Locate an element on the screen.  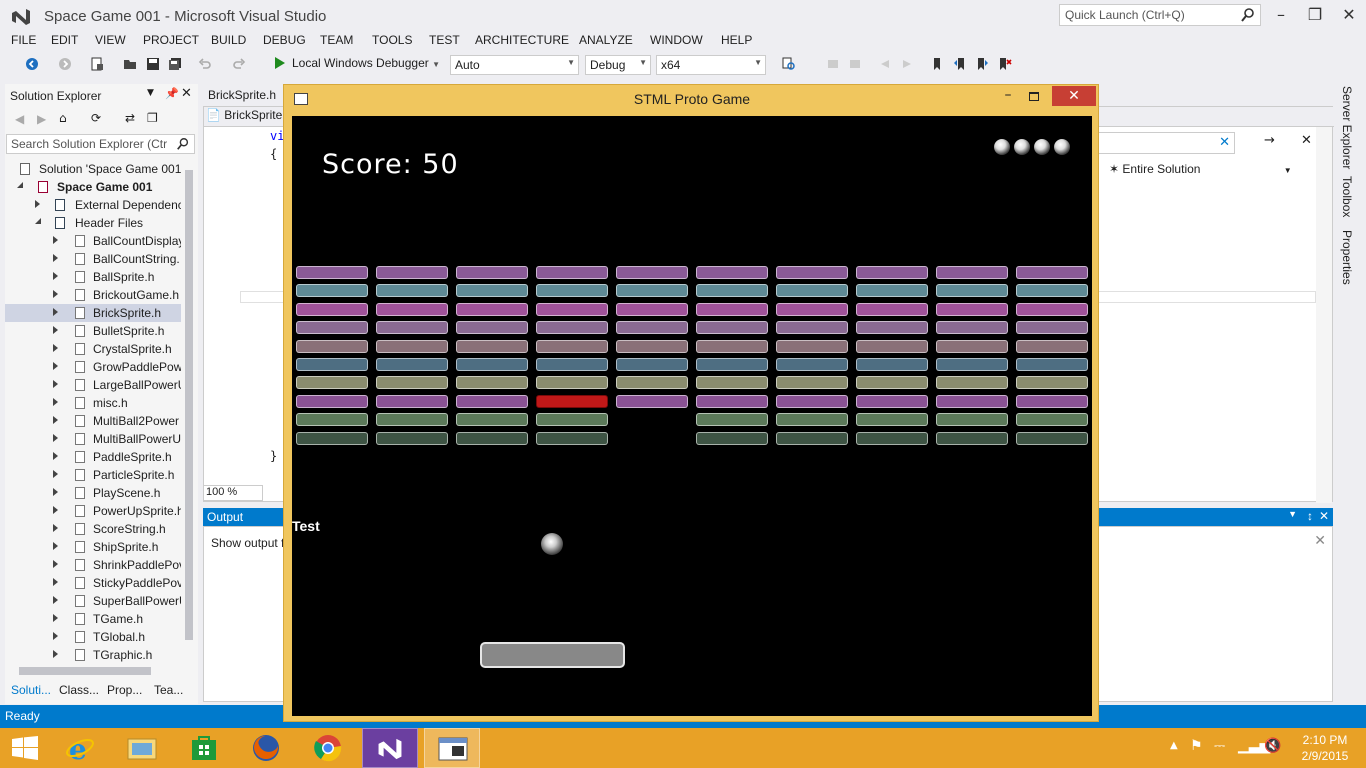
menu-test: TEST is located at coordinates (444, 40).